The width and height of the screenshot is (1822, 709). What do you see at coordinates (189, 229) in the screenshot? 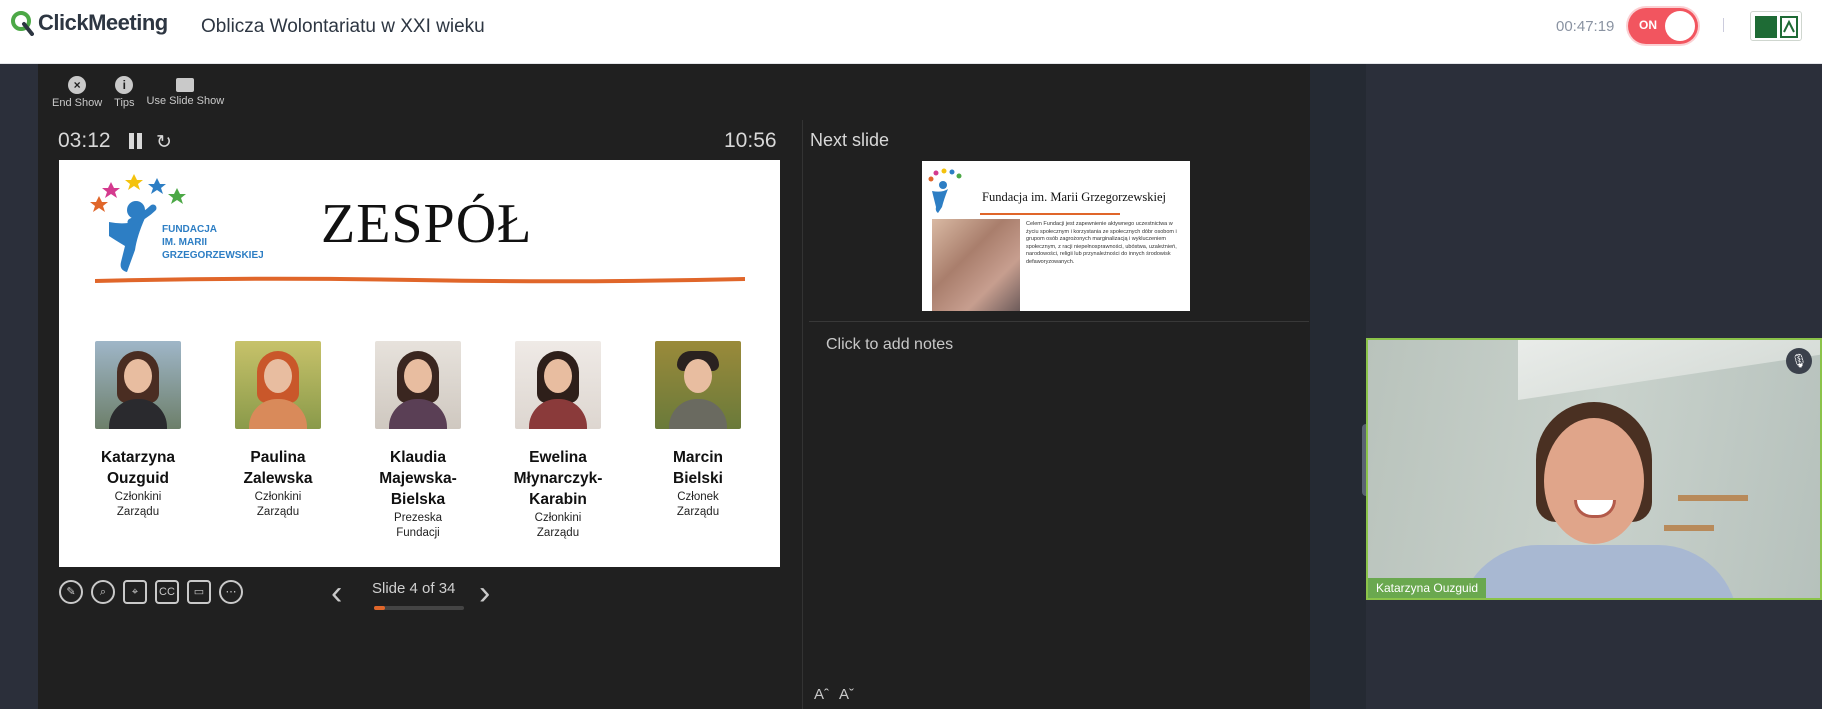
I see `logo-line: FUNDACJA` at bounding box center [189, 229].